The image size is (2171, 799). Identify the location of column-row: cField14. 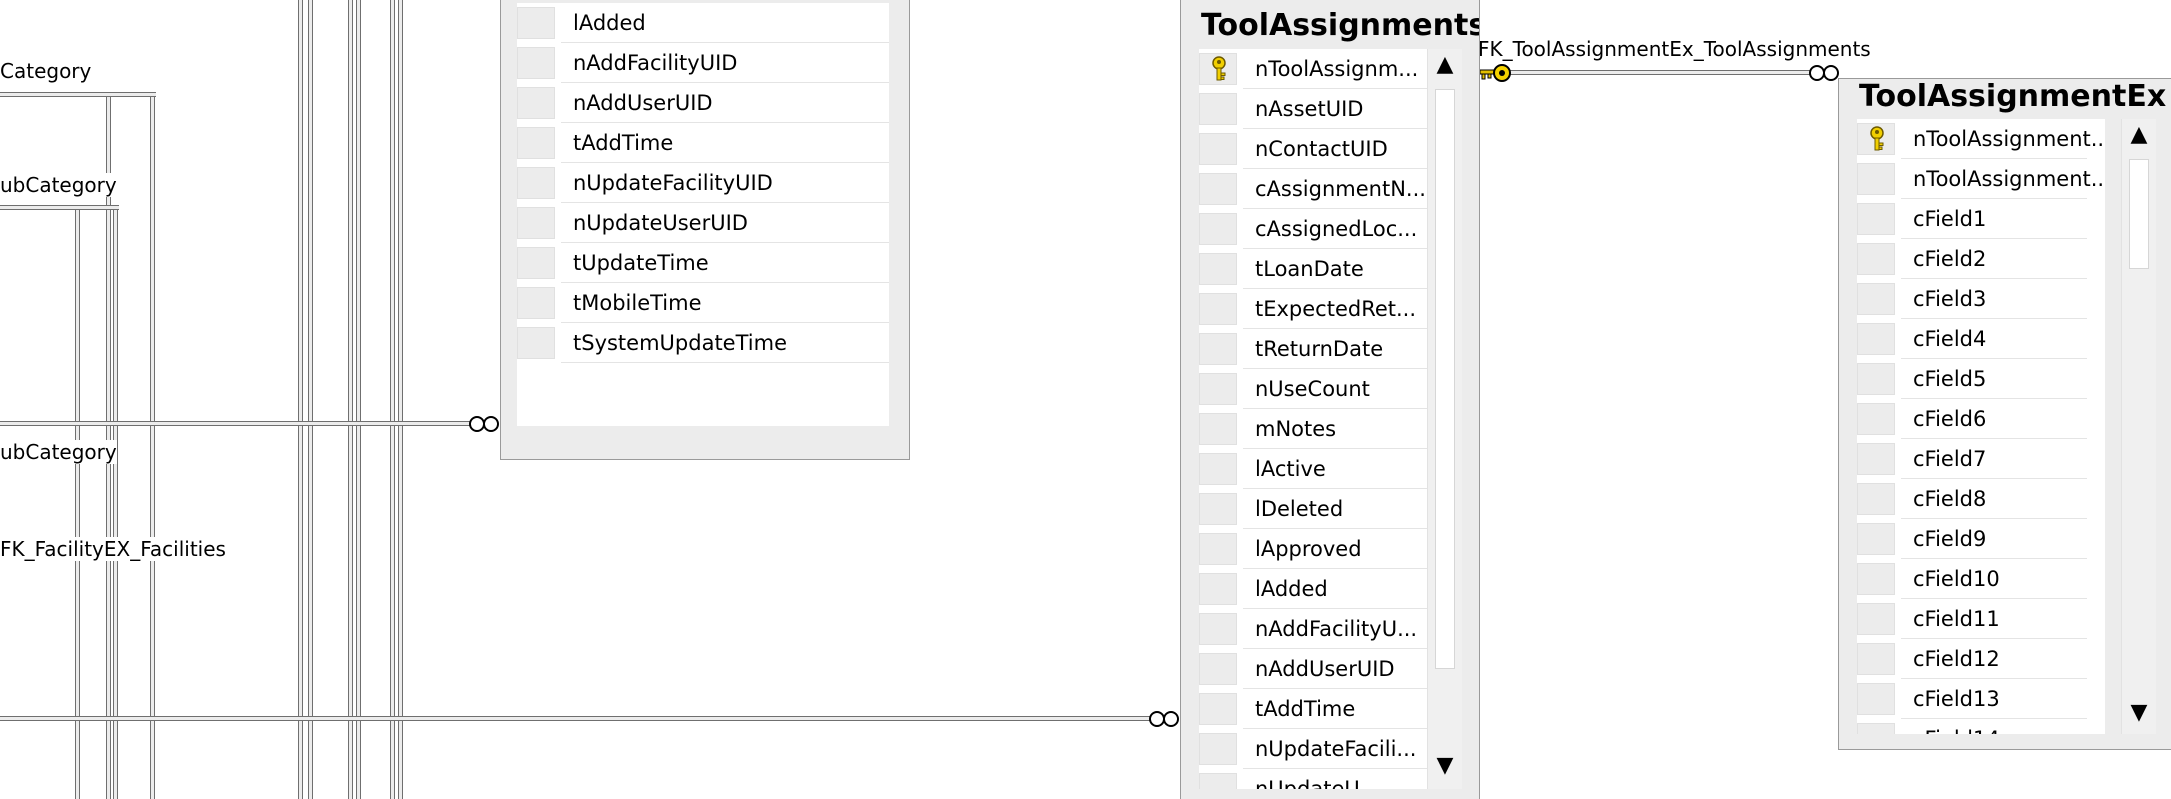
(1981, 726).